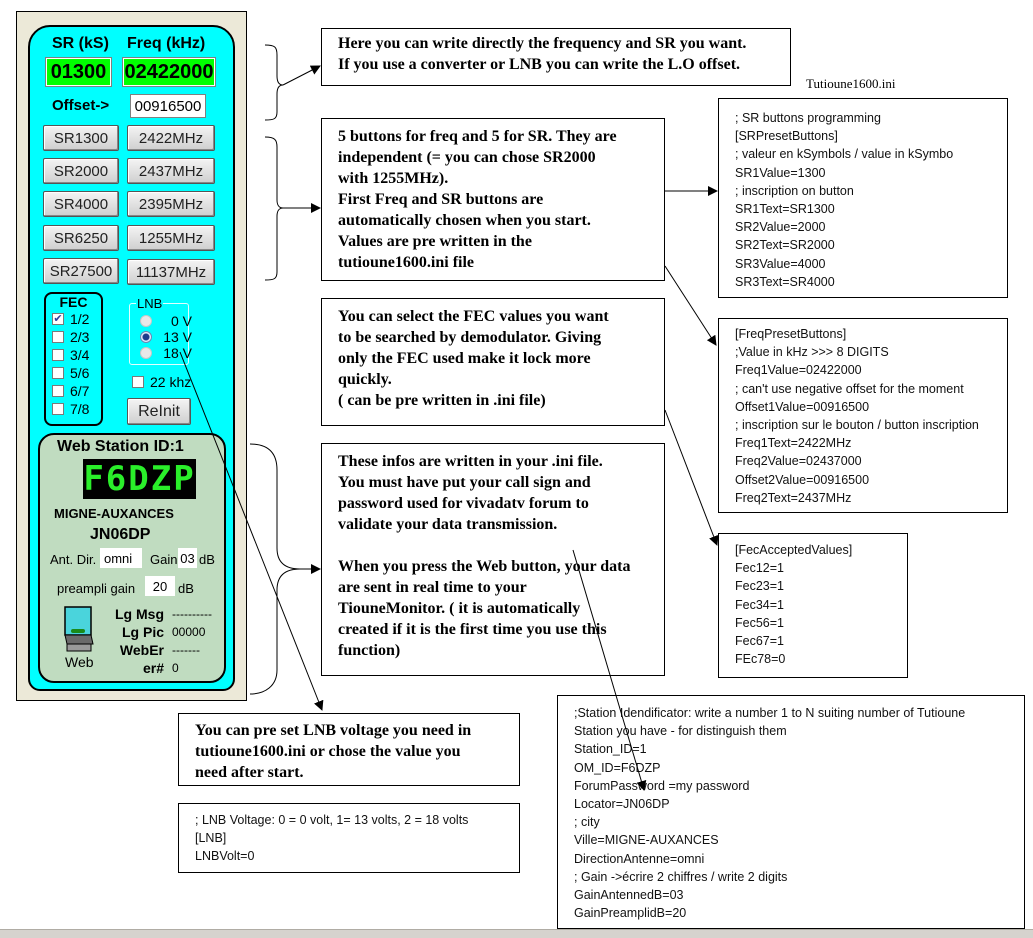  What do you see at coordinates (639, 858) in the screenshot?
I see `ini-line: DirectionAntenne=omni` at bounding box center [639, 858].